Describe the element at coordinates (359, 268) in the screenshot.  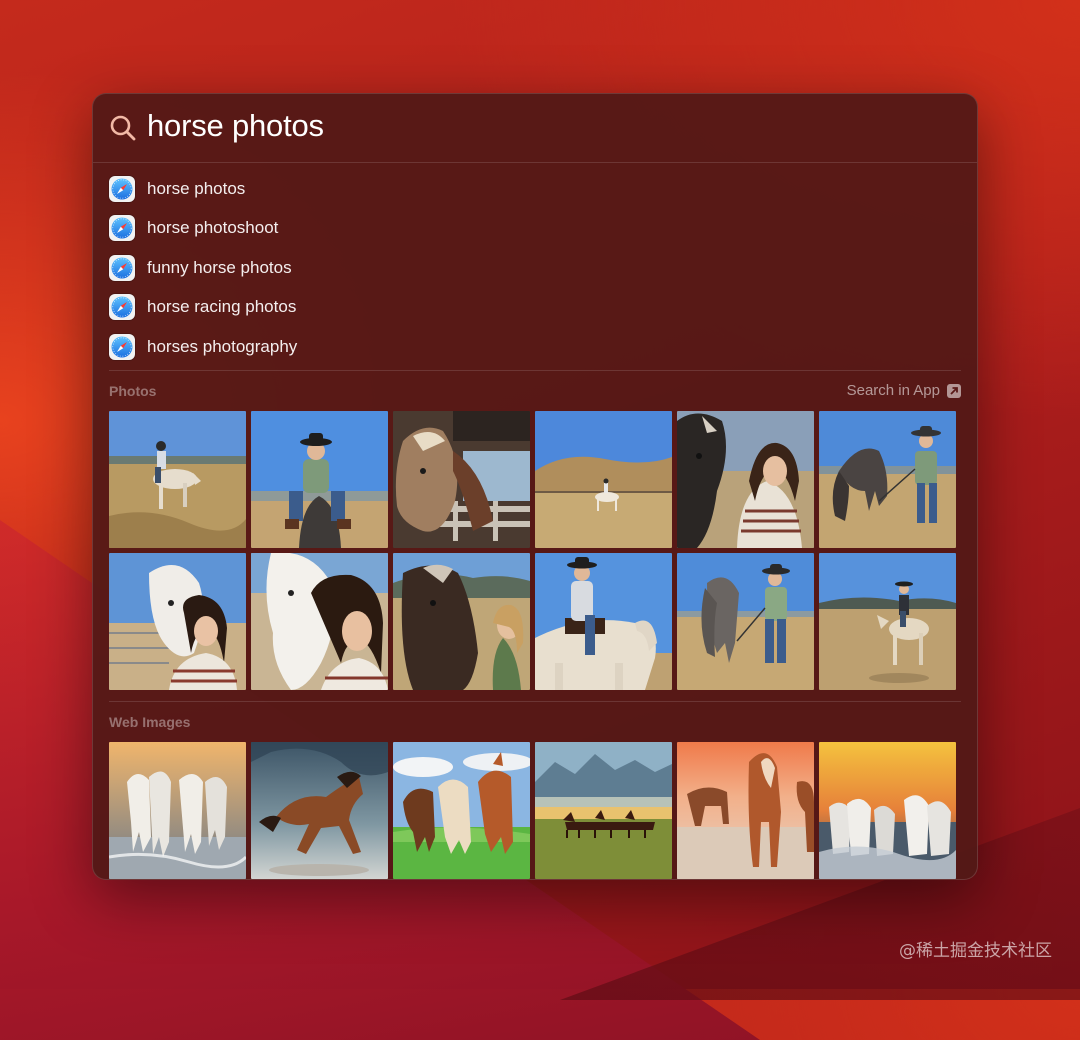
I see `suggestion-item: funny horse photos` at that location.